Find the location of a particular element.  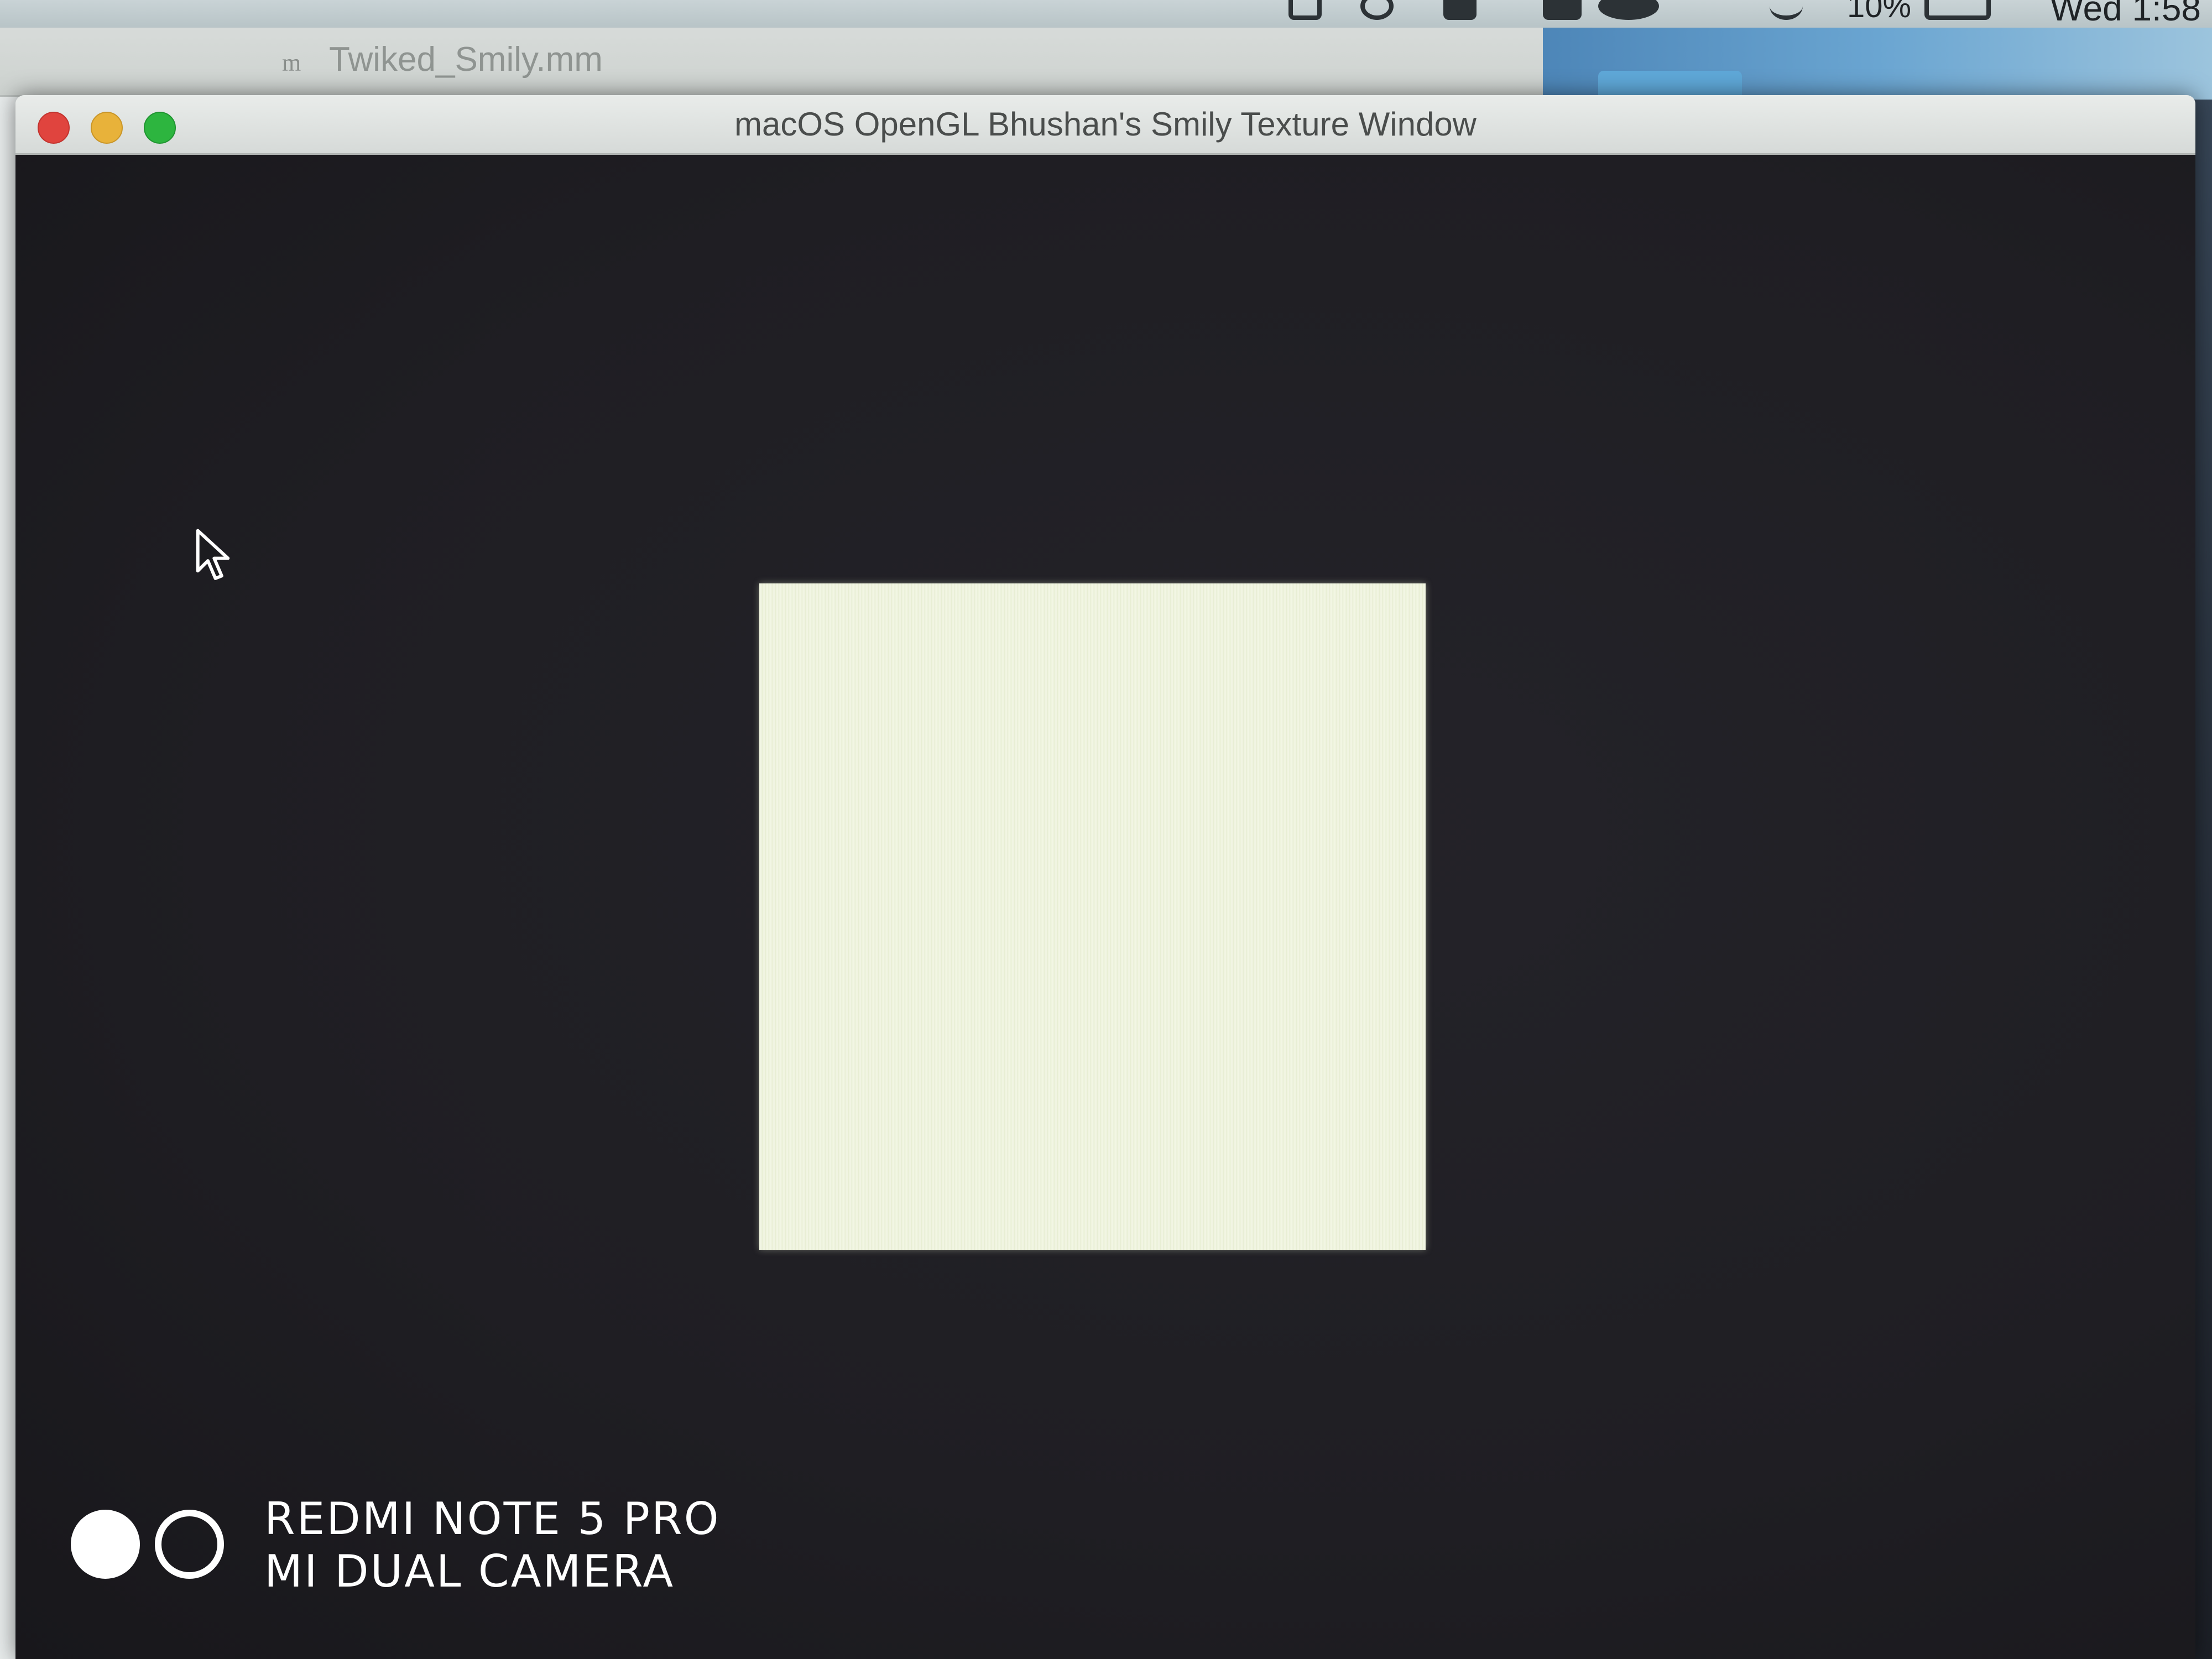

camera-watermark-dot-icon is located at coordinates (106, 1545).